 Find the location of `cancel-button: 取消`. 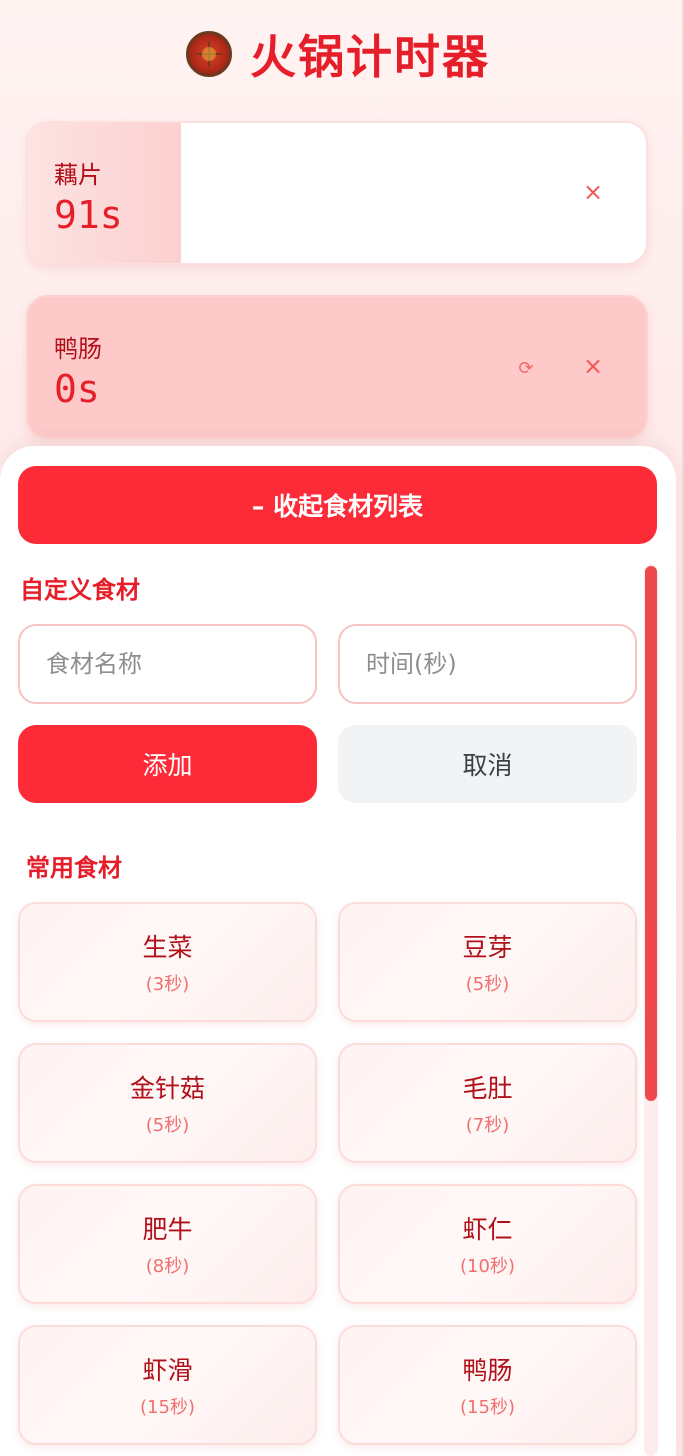

cancel-button: 取消 is located at coordinates (487, 764).